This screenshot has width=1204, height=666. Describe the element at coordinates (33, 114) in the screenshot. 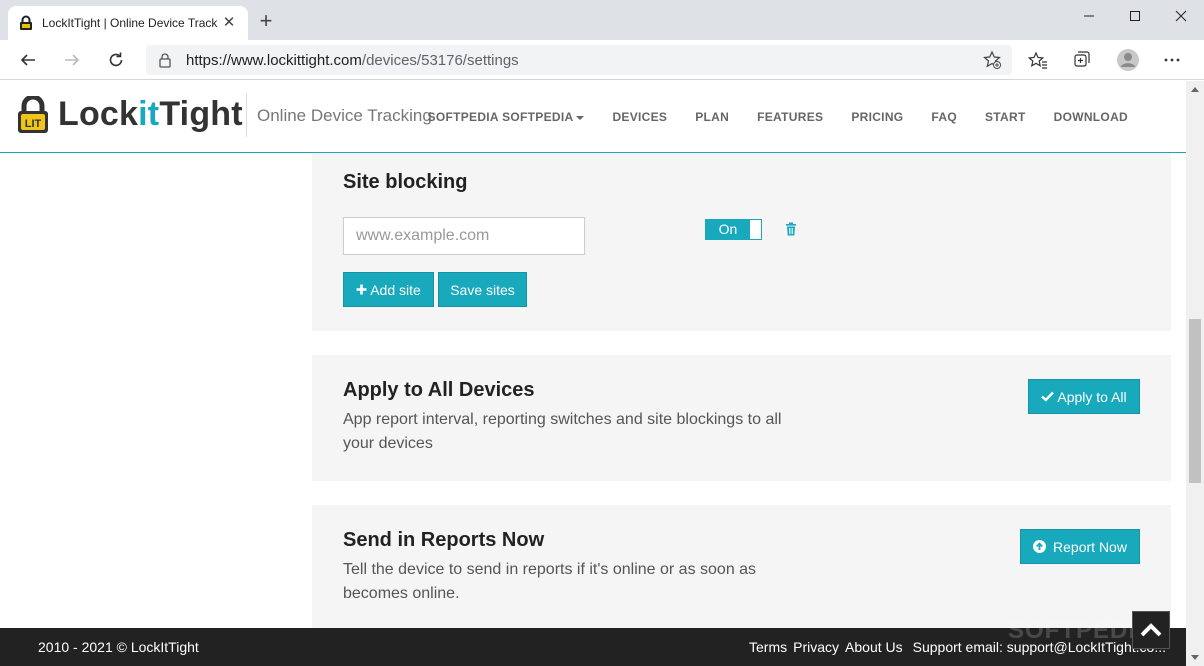

I see `lock-logo-icon: LIT` at that location.